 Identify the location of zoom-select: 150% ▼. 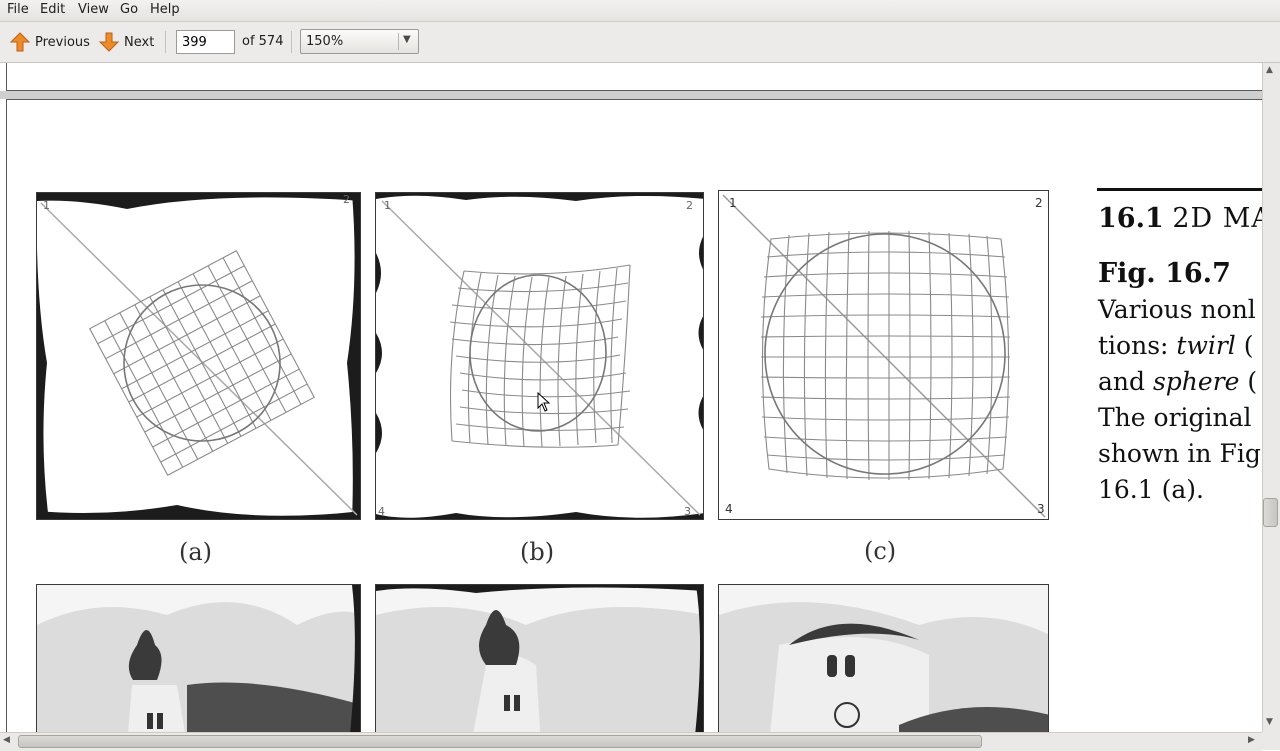
(359, 41).